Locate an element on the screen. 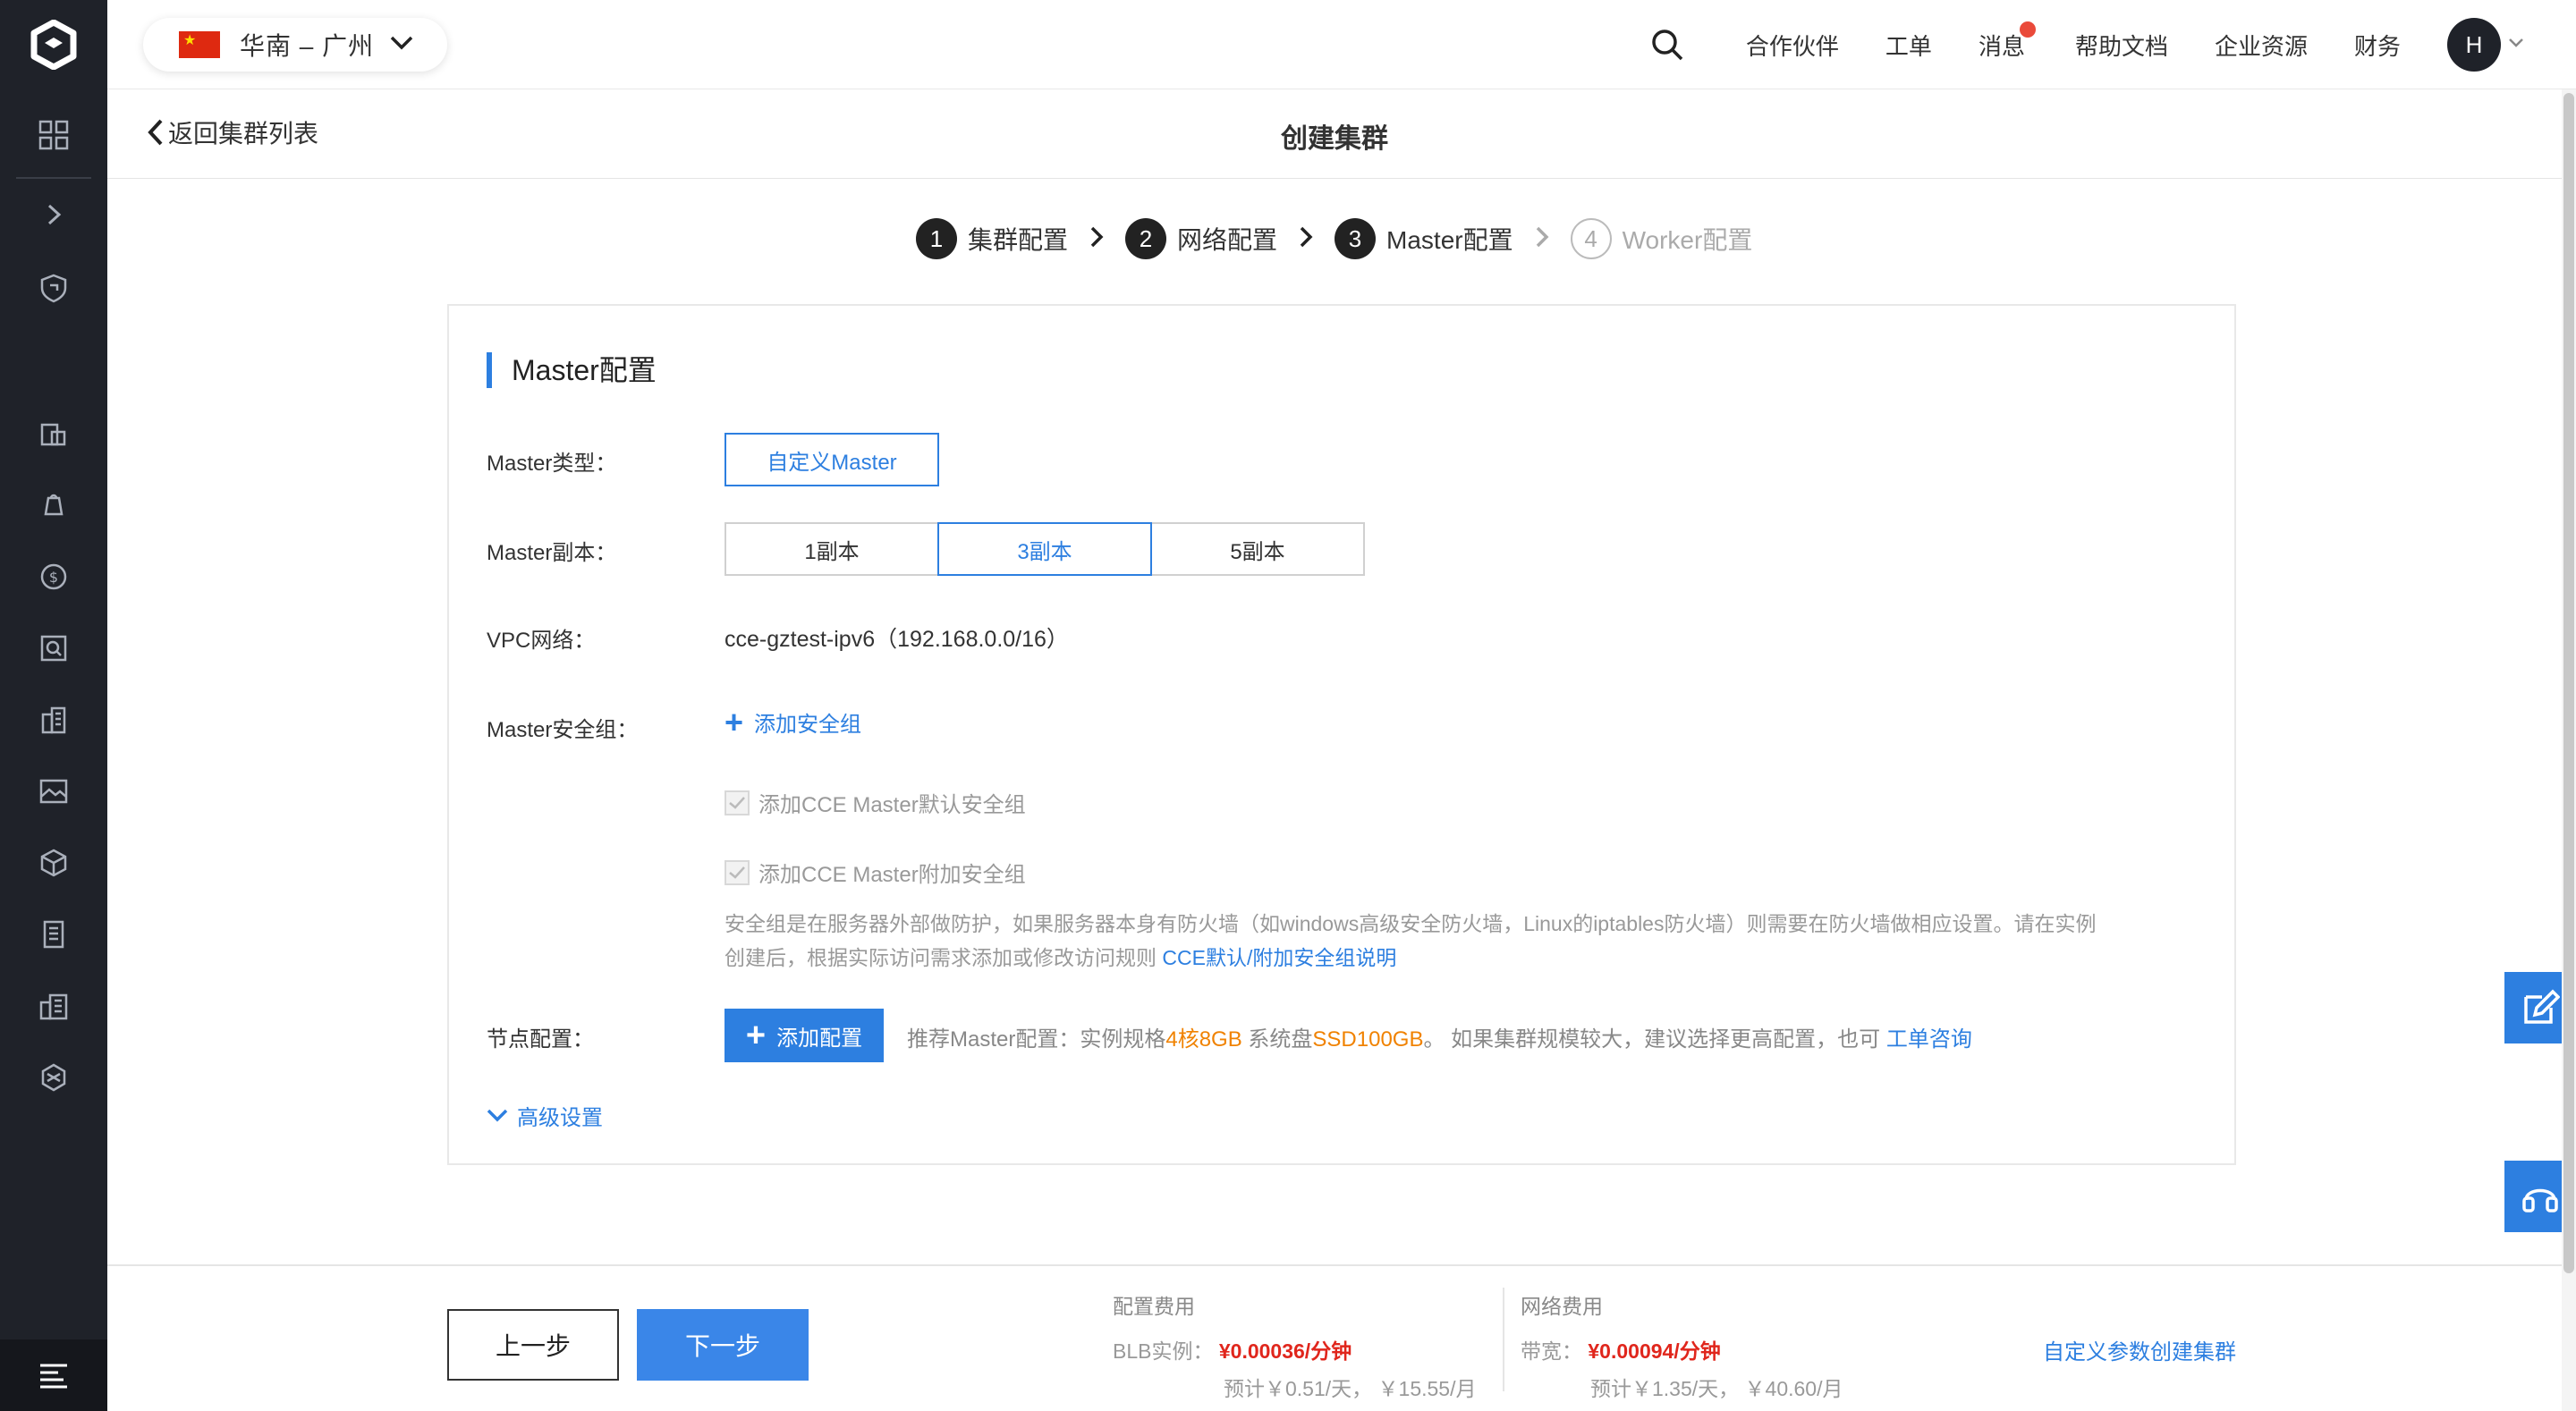 This screenshot has height=1411, width=2576. replica-option-1: 1副本 is located at coordinates (831, 549).